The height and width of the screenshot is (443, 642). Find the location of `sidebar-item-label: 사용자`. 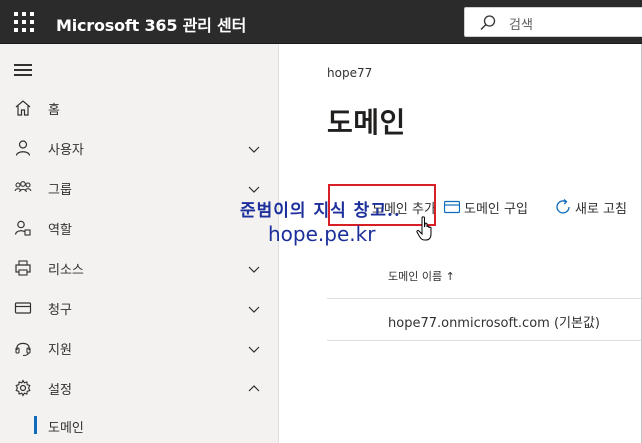

sidebar-item-label: 사용자 is located at coordinates (66, 150).